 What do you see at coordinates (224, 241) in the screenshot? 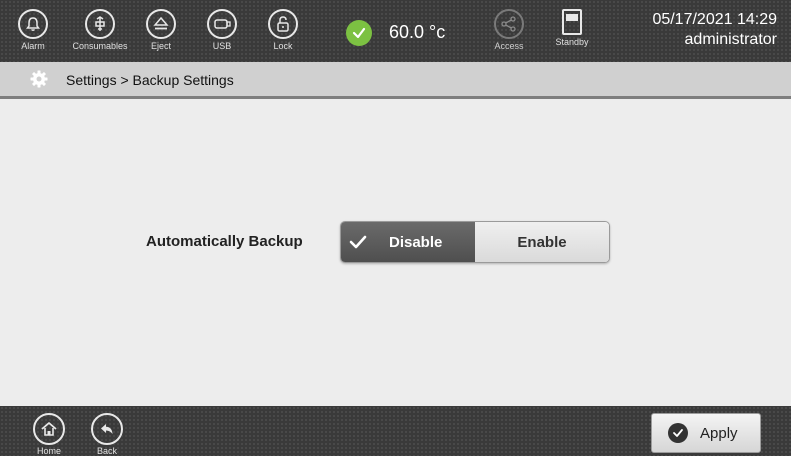
I see `automatically-backup-label: Automatically Backup` at bounding box center [224, 241].